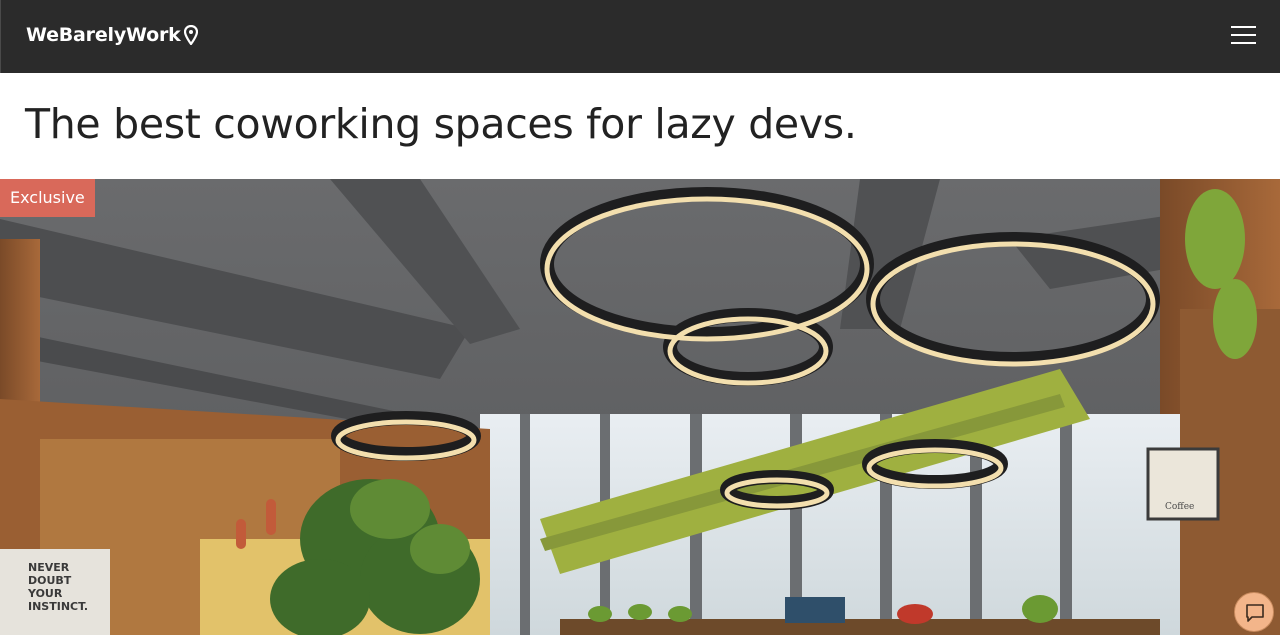 The image size is (1280, 635). What do you see at coordinates (1179, 507) in the screenshot?
I see `coffee-sign-text: Coffee` at bounding box center [1179, 507].